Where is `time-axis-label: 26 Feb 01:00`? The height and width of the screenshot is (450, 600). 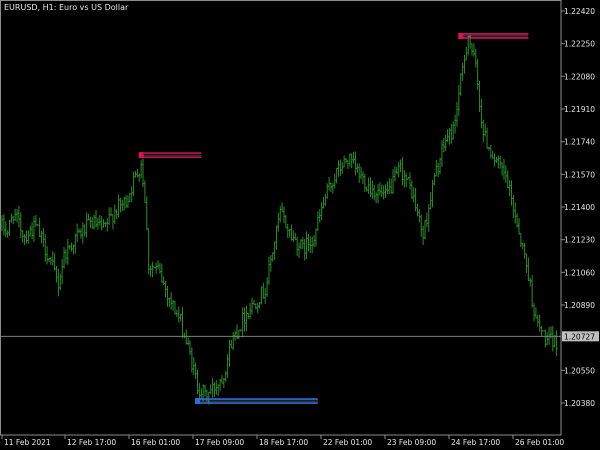
time-axis-label: 26 Feb 01:00 is located at coordinates (539, 442).